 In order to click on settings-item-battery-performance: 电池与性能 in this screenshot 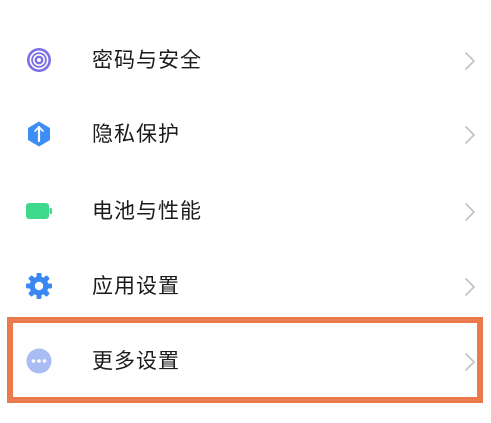, I will do `click(245, 211)`.